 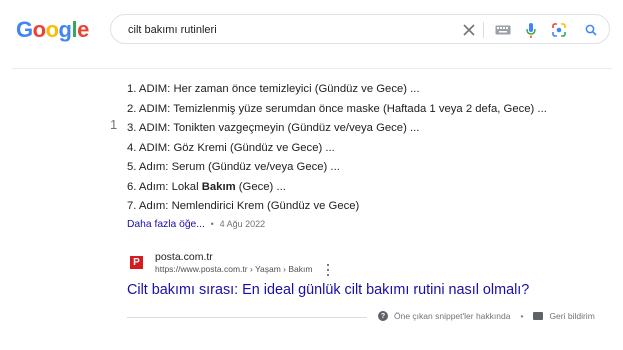 I want to click on more-options-icon, so click(x=328, y=270).